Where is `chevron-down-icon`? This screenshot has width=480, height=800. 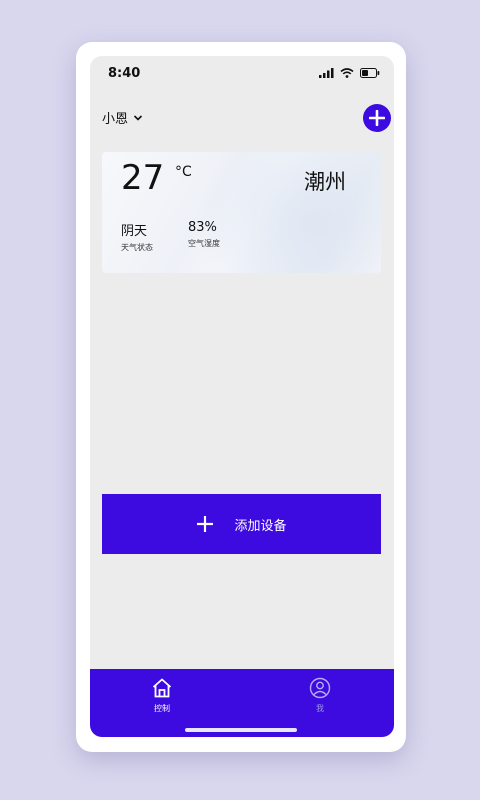 chevron-down-icon is located at coordinates (138, 117).